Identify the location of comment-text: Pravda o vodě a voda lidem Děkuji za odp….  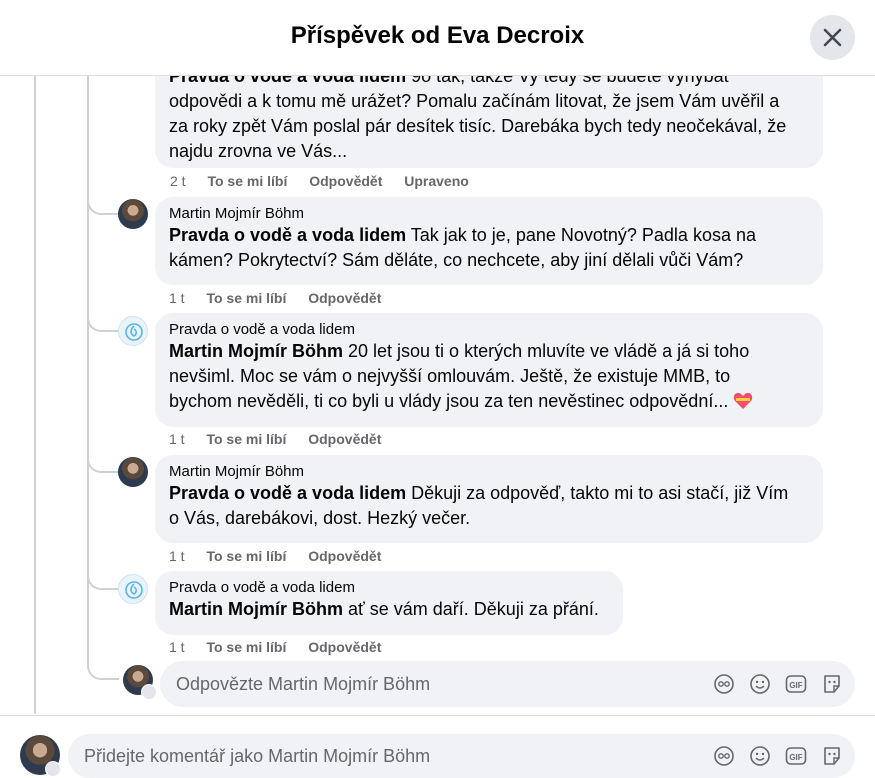
(479, 505).